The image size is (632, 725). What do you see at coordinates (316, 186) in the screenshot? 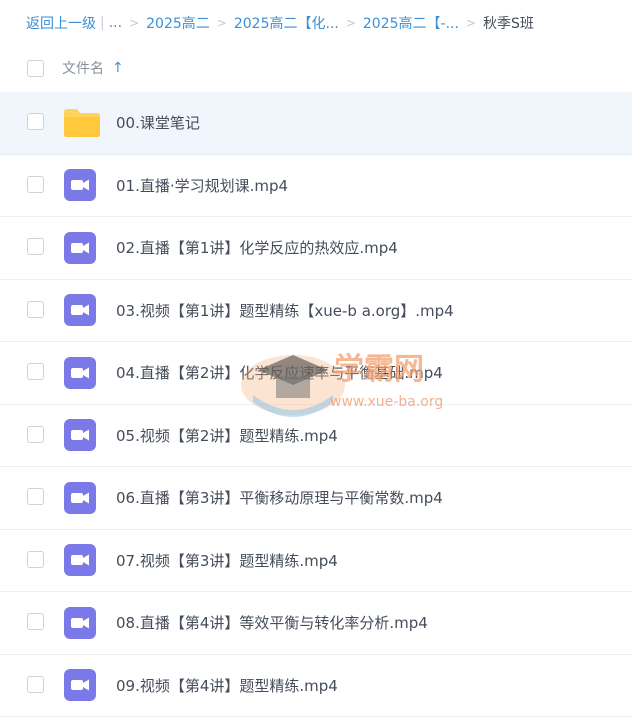
I see `file-row: 01.直播·学习规划课.mp4` at bounding box center [316, 186].